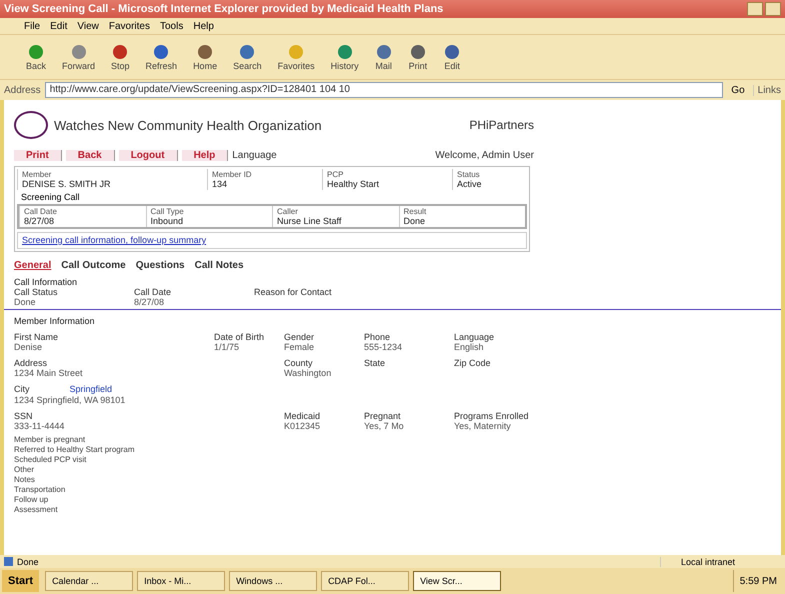 The width and height of the screenshot is (785, 594). What do you see at coordinates (36, 292) in the screenshot?
I see `field-label: Call Status` at bounding box center [36, 292].